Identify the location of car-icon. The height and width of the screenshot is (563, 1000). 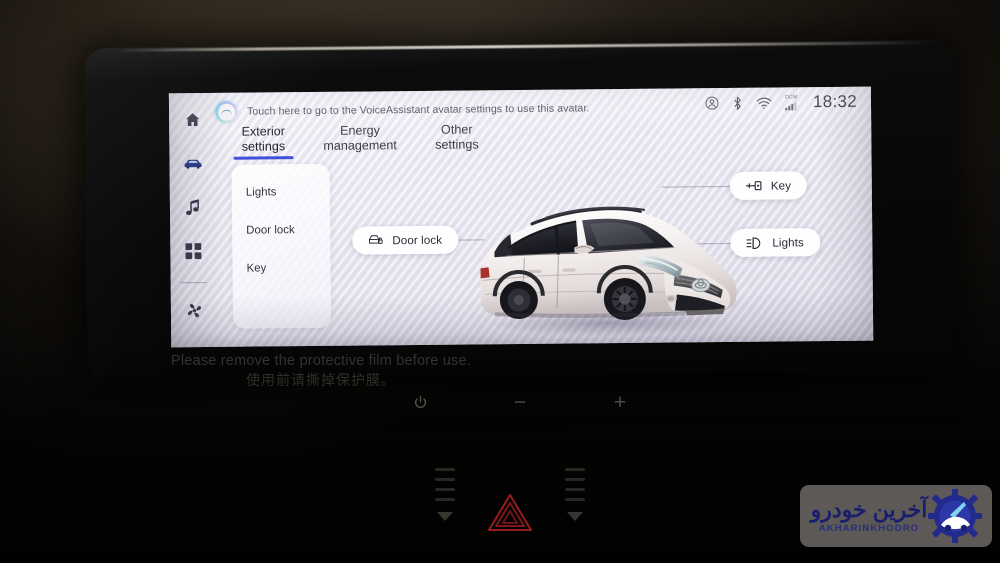
(192, 164).